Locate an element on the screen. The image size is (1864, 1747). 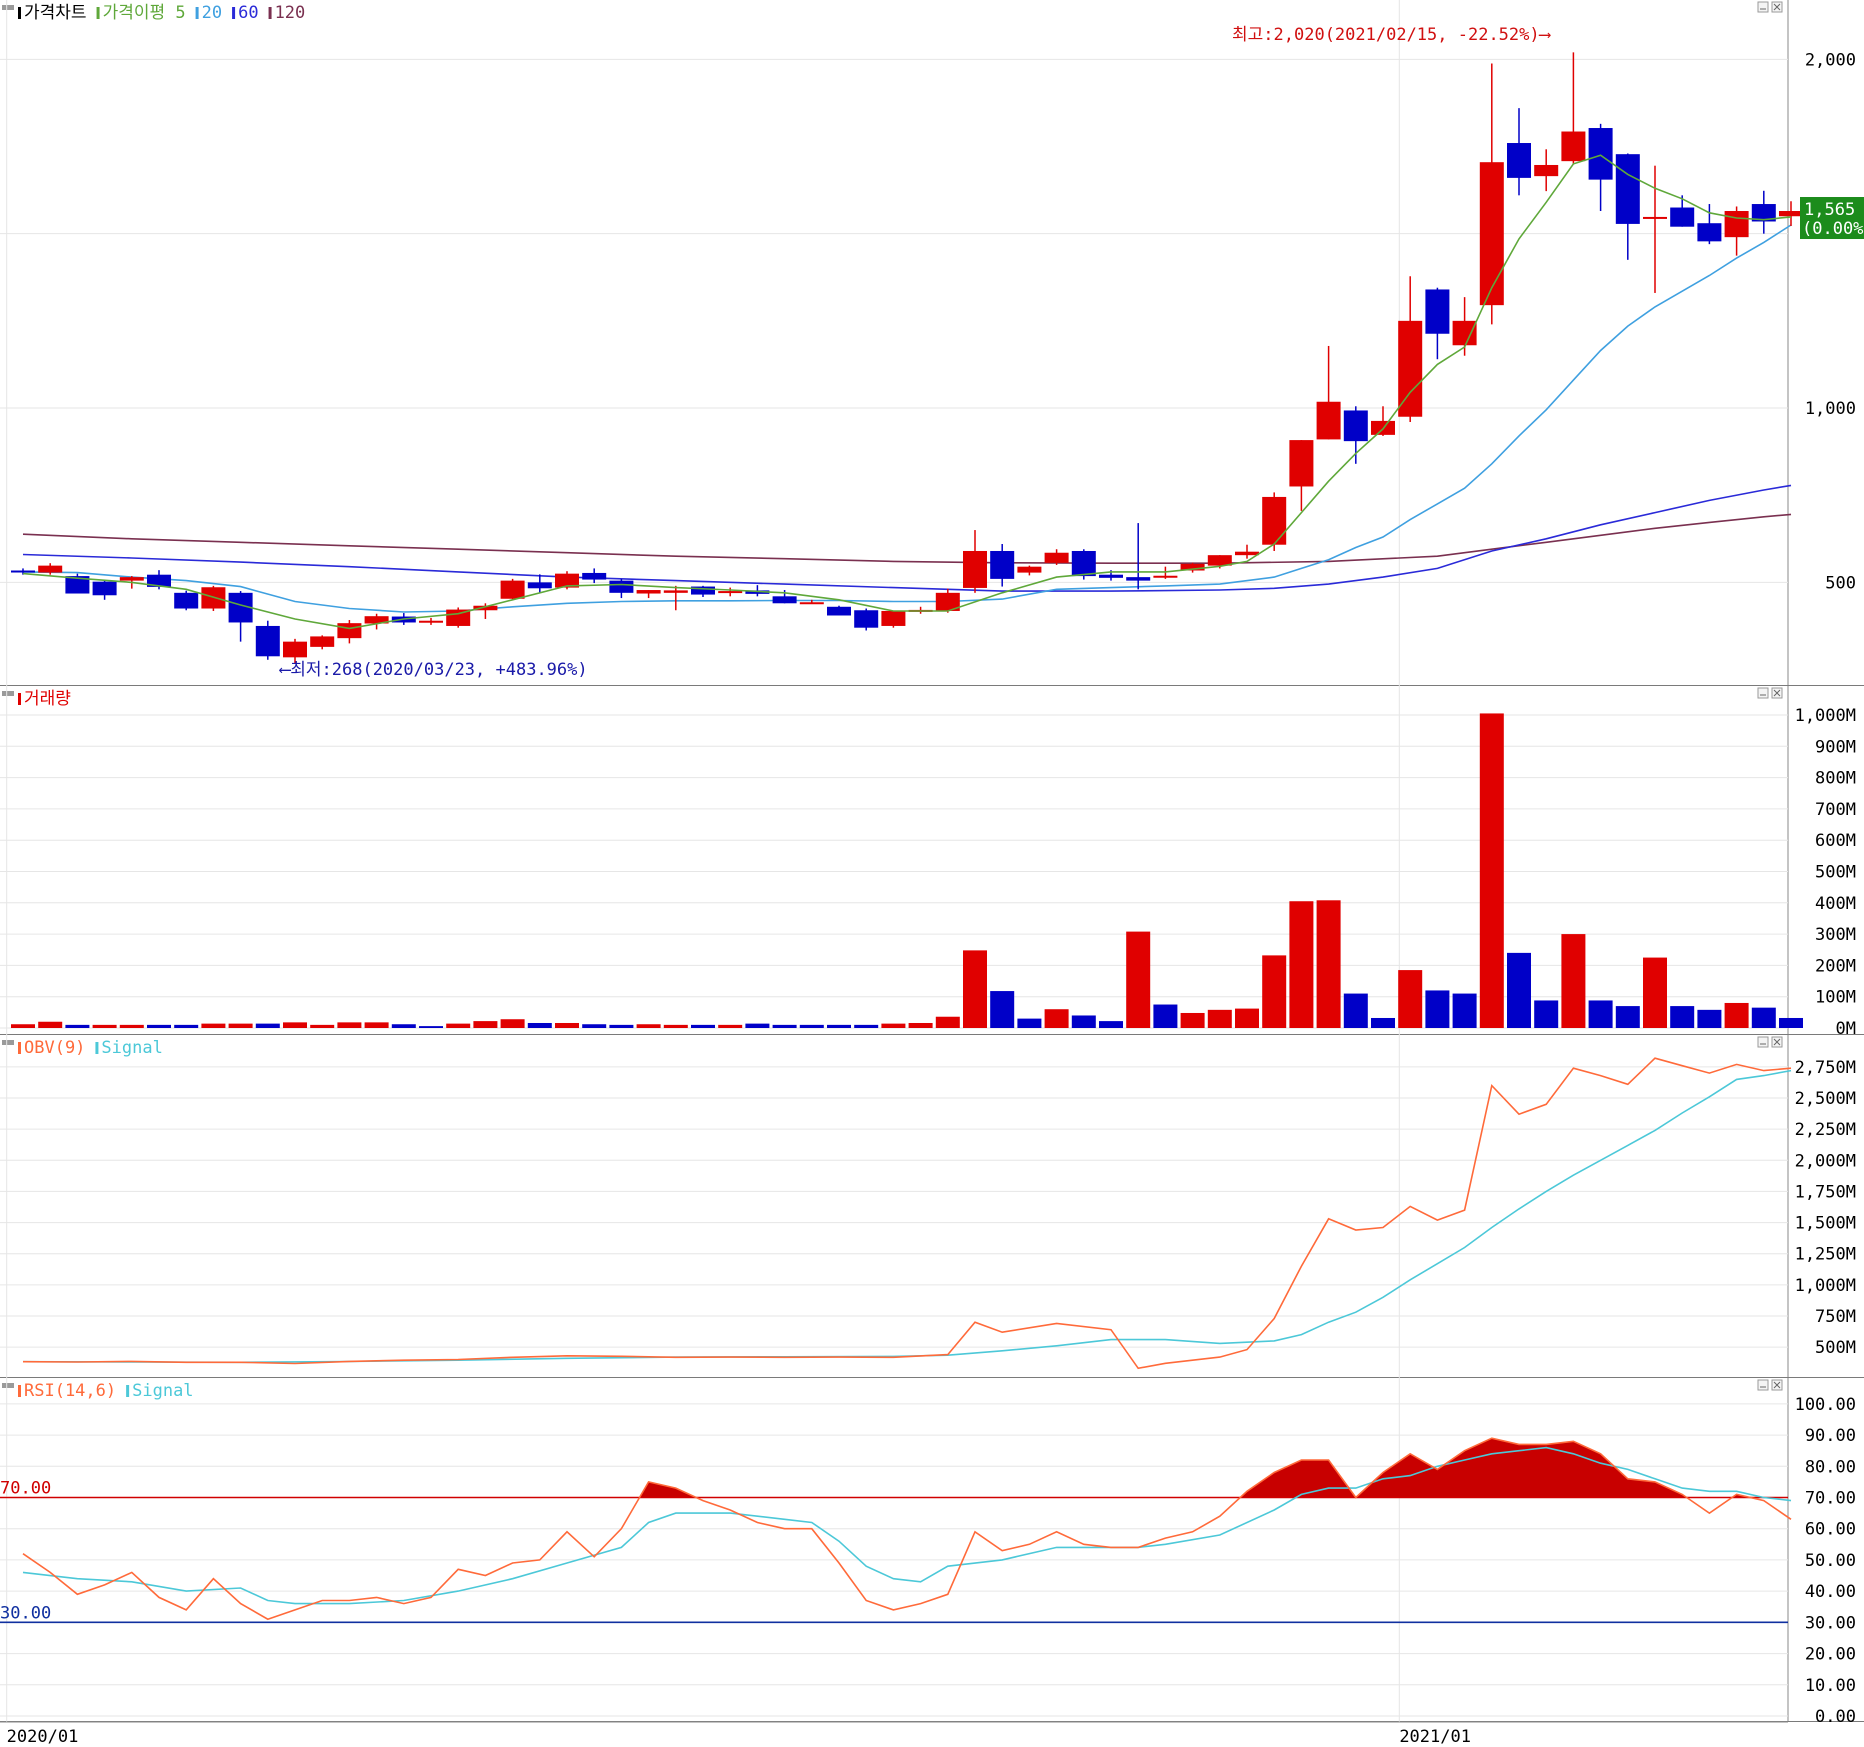
y-tick-label: 2,000 is located at coordinates (1830, 60).